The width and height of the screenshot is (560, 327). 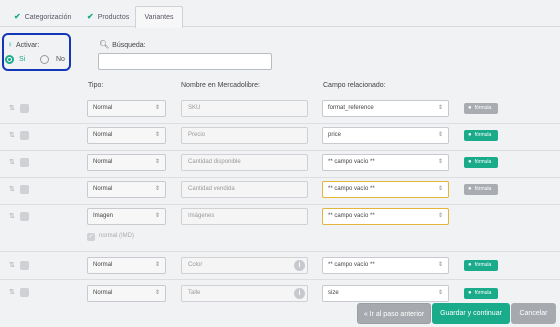 What do you see at coordinates (244, 293) in the screenshot?
I see `nombre-field: Talle i` at bounding box center [244, 293].